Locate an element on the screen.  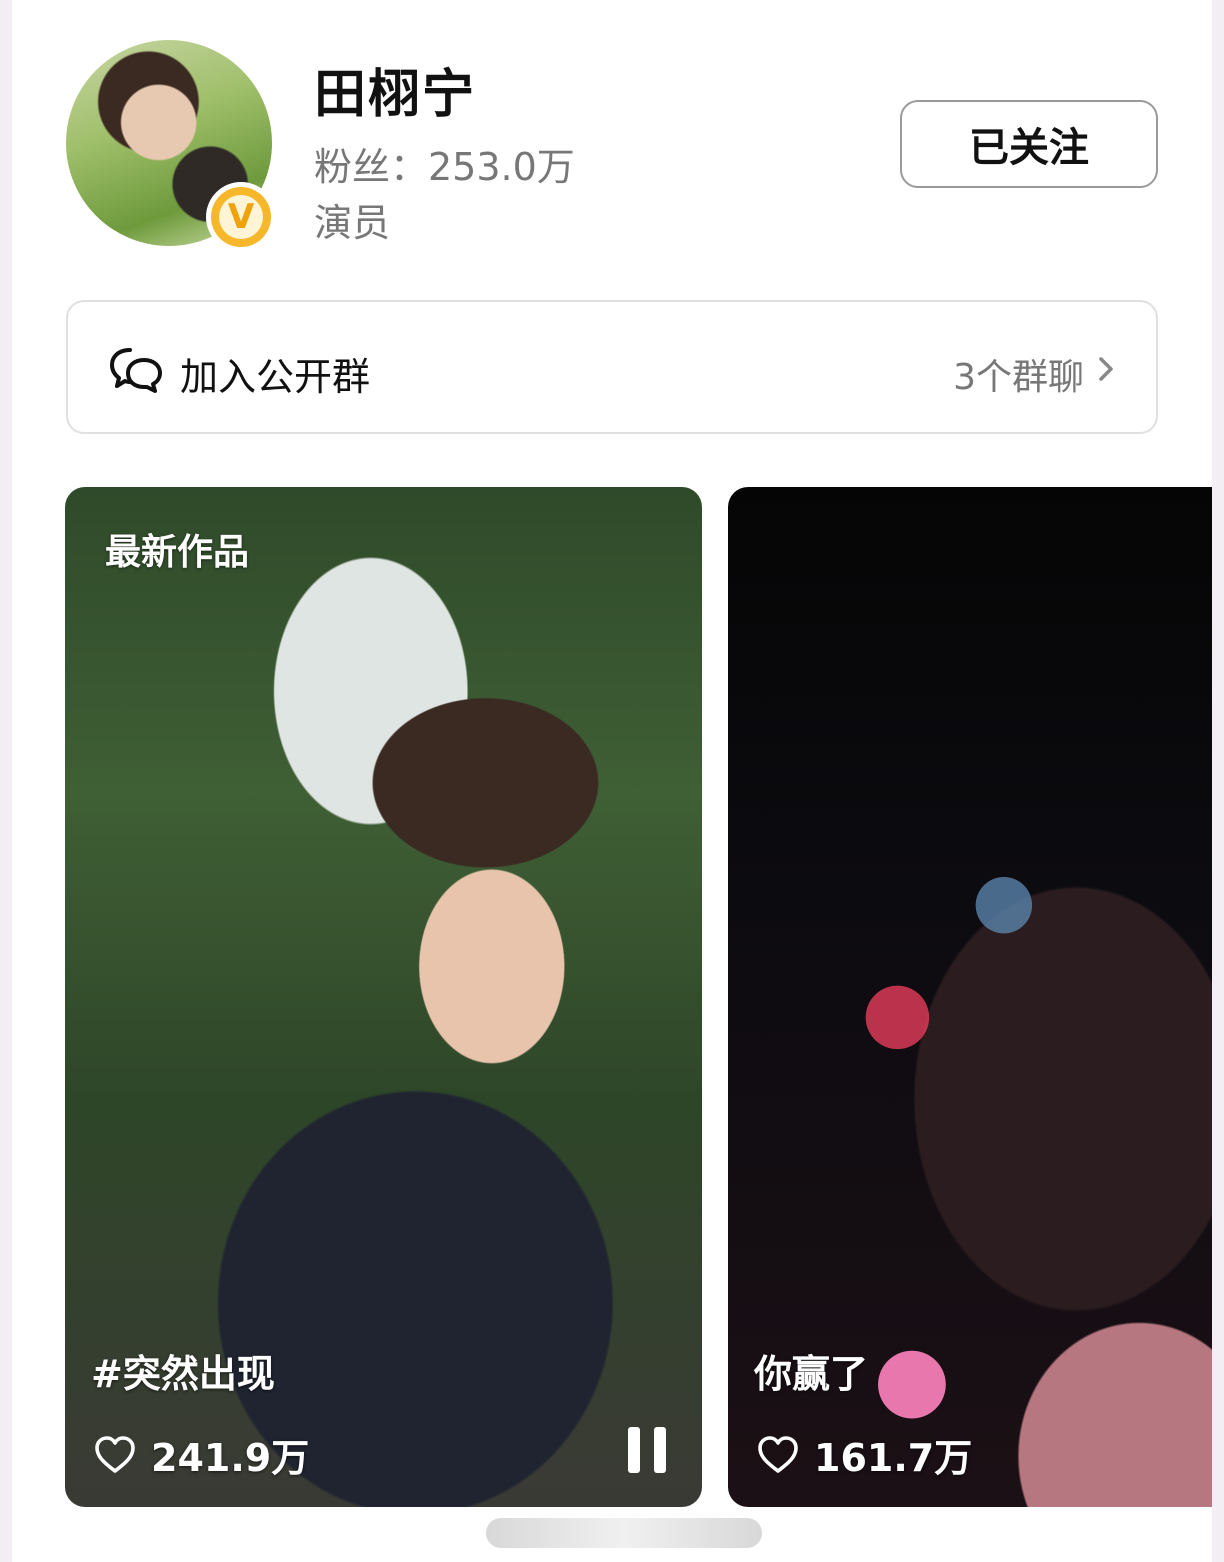
left-edge is located at coordinates (6, 781).